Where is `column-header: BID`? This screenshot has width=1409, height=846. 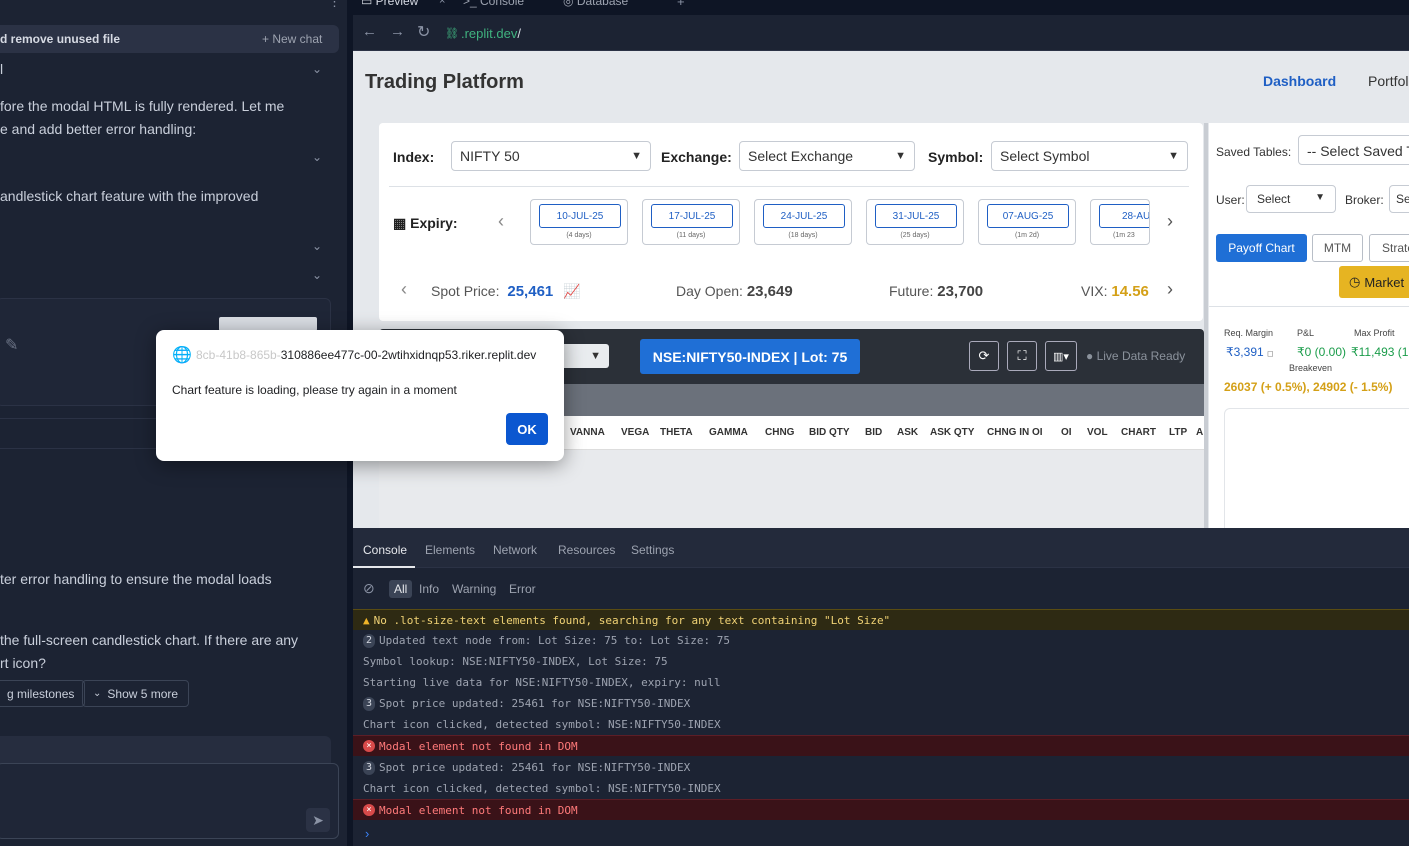 column-header: BID is located at coordinates (873, 432).